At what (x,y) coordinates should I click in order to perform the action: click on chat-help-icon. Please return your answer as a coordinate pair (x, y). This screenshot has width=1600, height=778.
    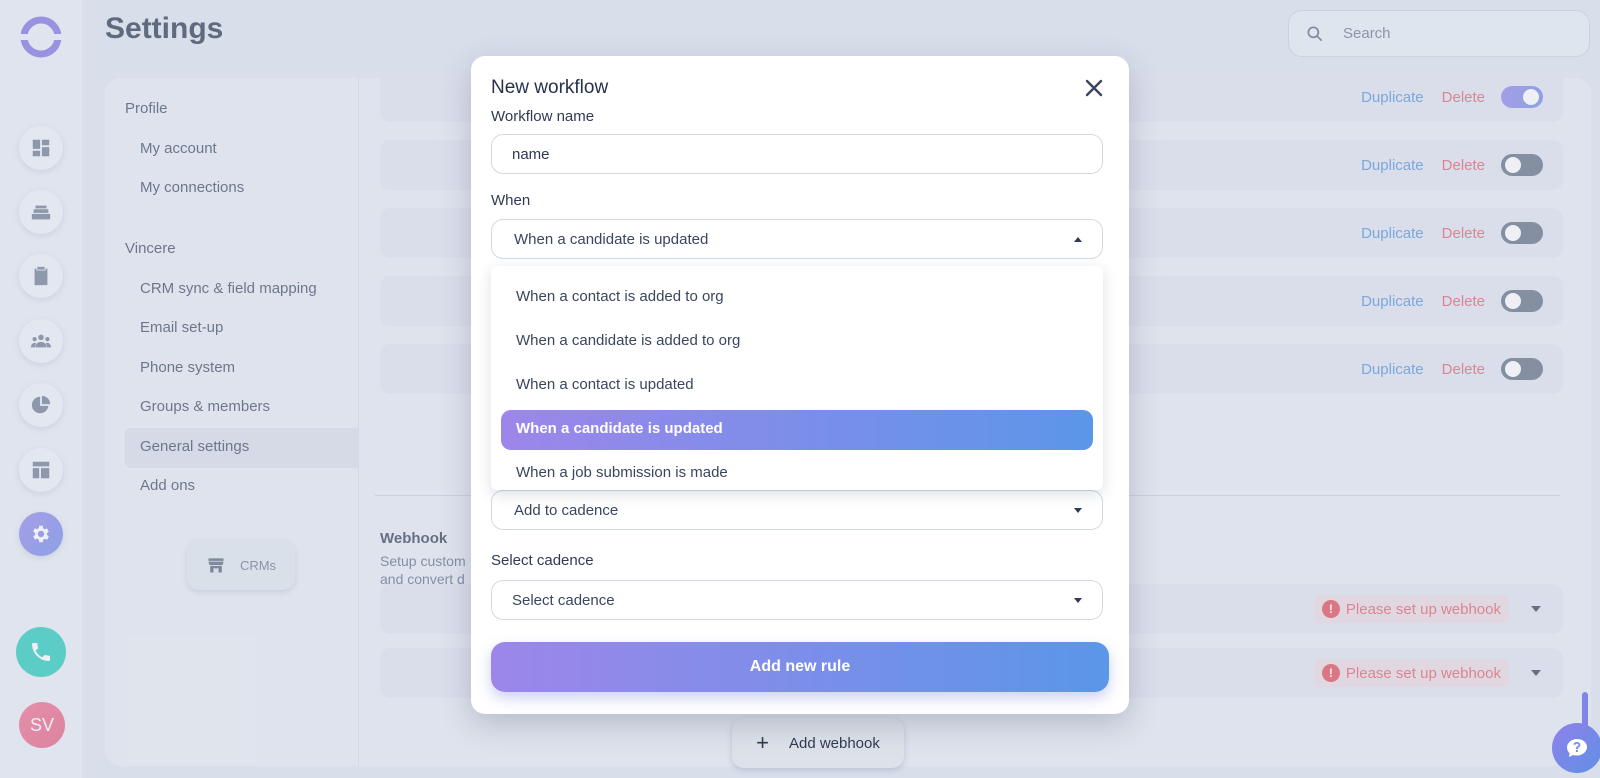
    Looking at the image, I should click on (1577, 748).